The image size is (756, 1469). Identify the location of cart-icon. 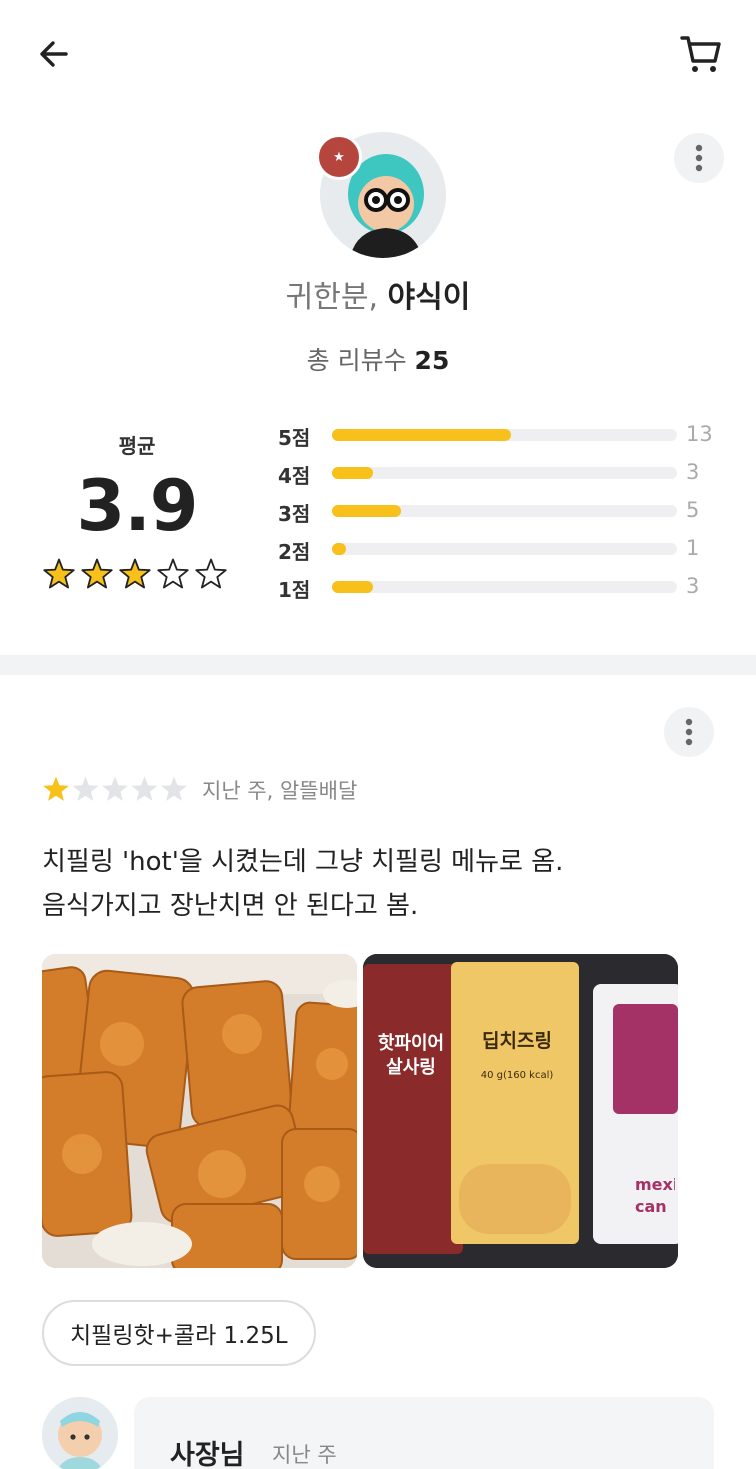
(700, 54).